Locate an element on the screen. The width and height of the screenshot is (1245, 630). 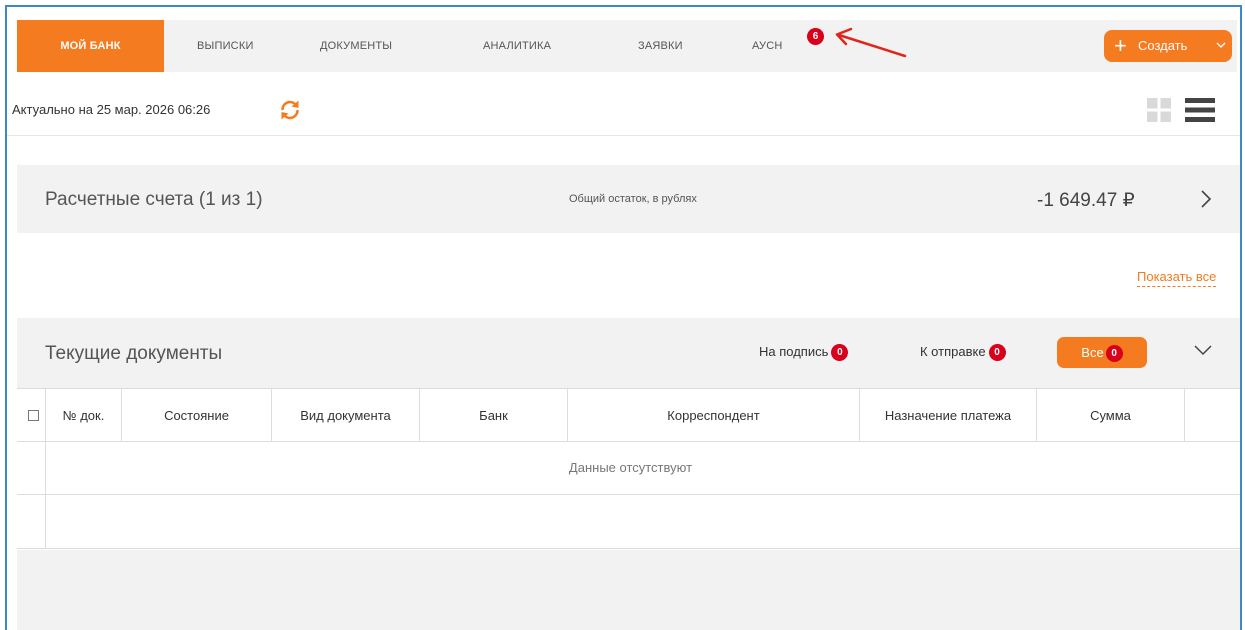
empty-message: Данные отсутствуют is located at coordinates (630, 467).